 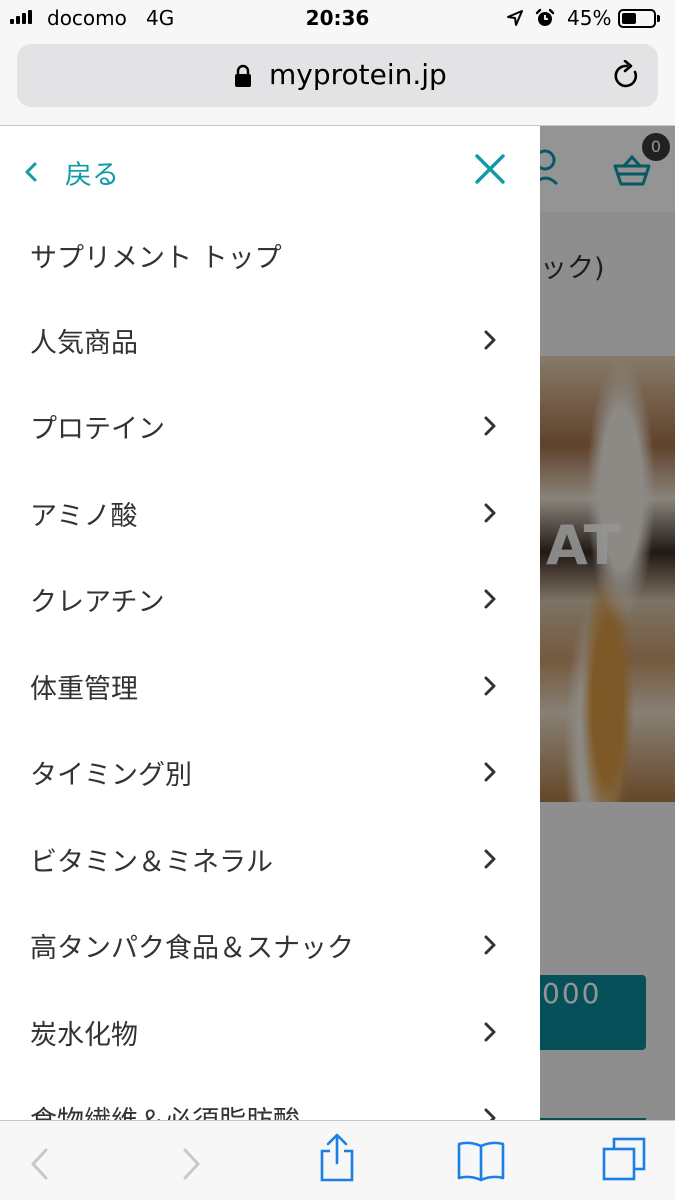 I want to click on menu-item-label: 炭水化物, so click(x=84, y=1035).